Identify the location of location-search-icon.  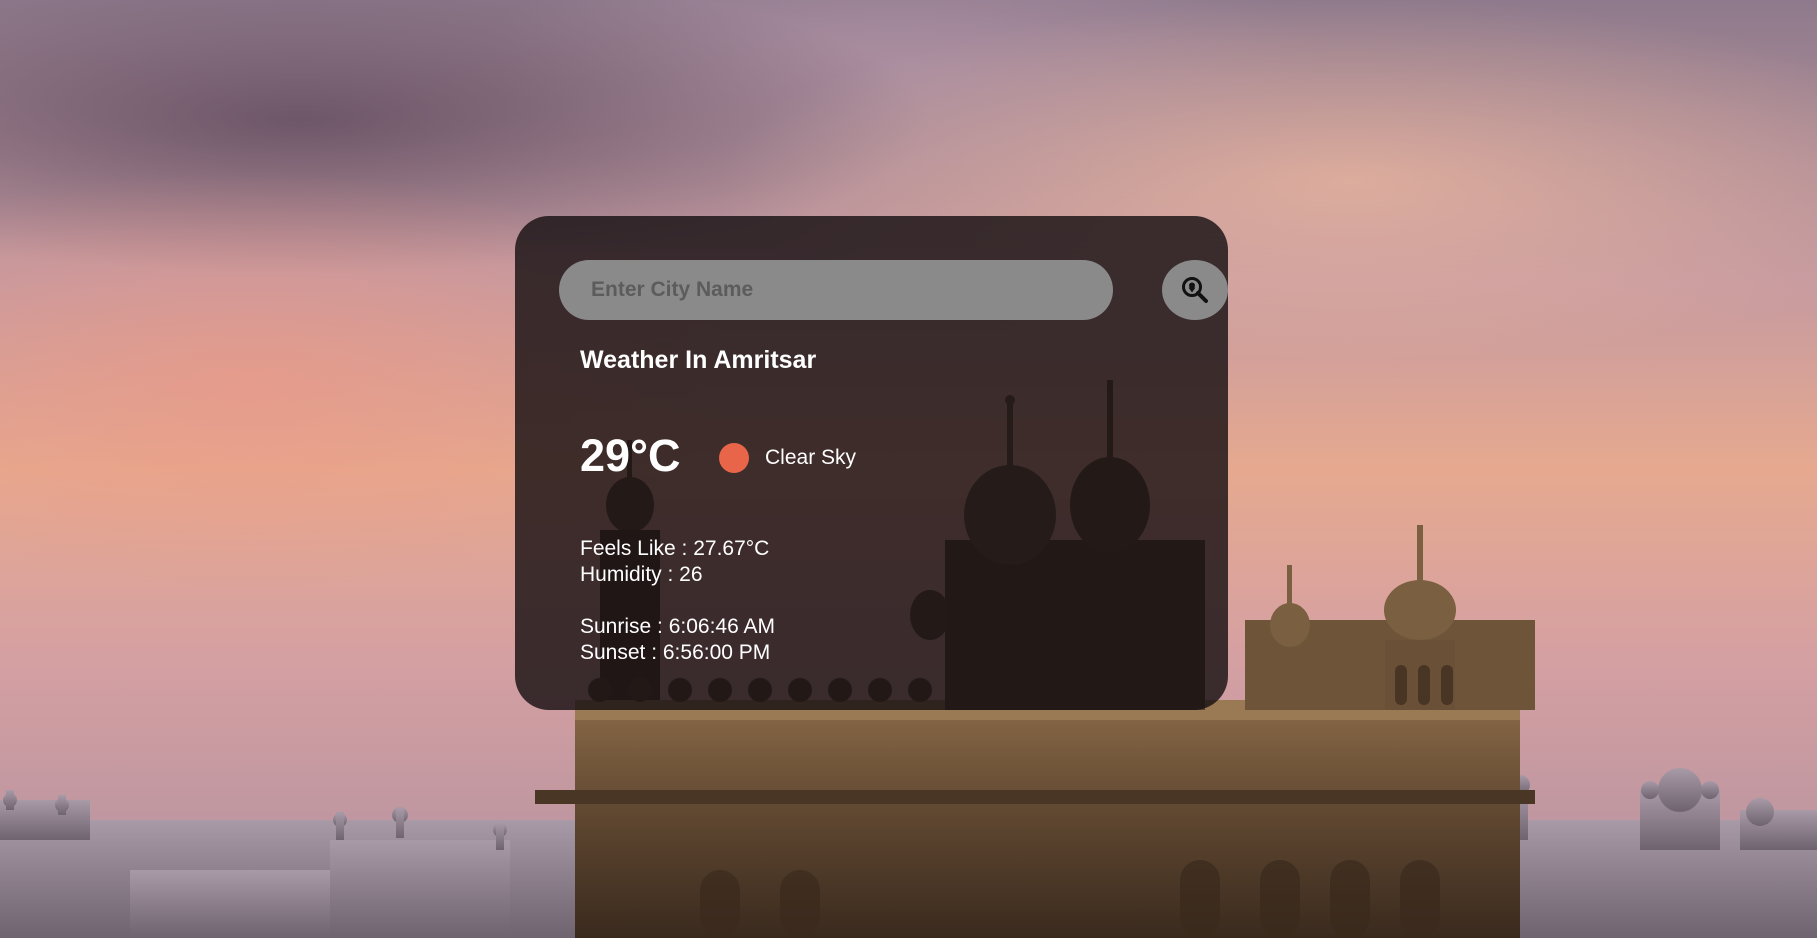
(1195, 290).